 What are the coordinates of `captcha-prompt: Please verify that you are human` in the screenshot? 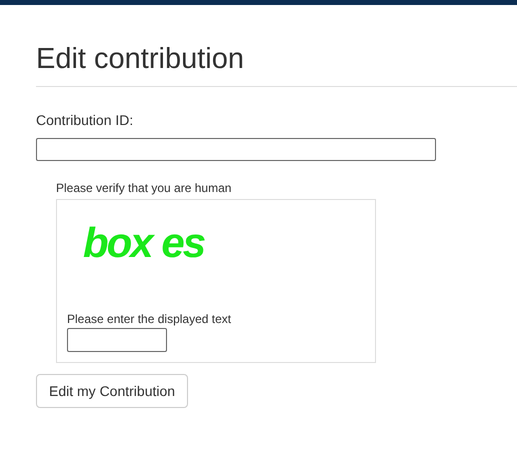 It's located at (144, 188).